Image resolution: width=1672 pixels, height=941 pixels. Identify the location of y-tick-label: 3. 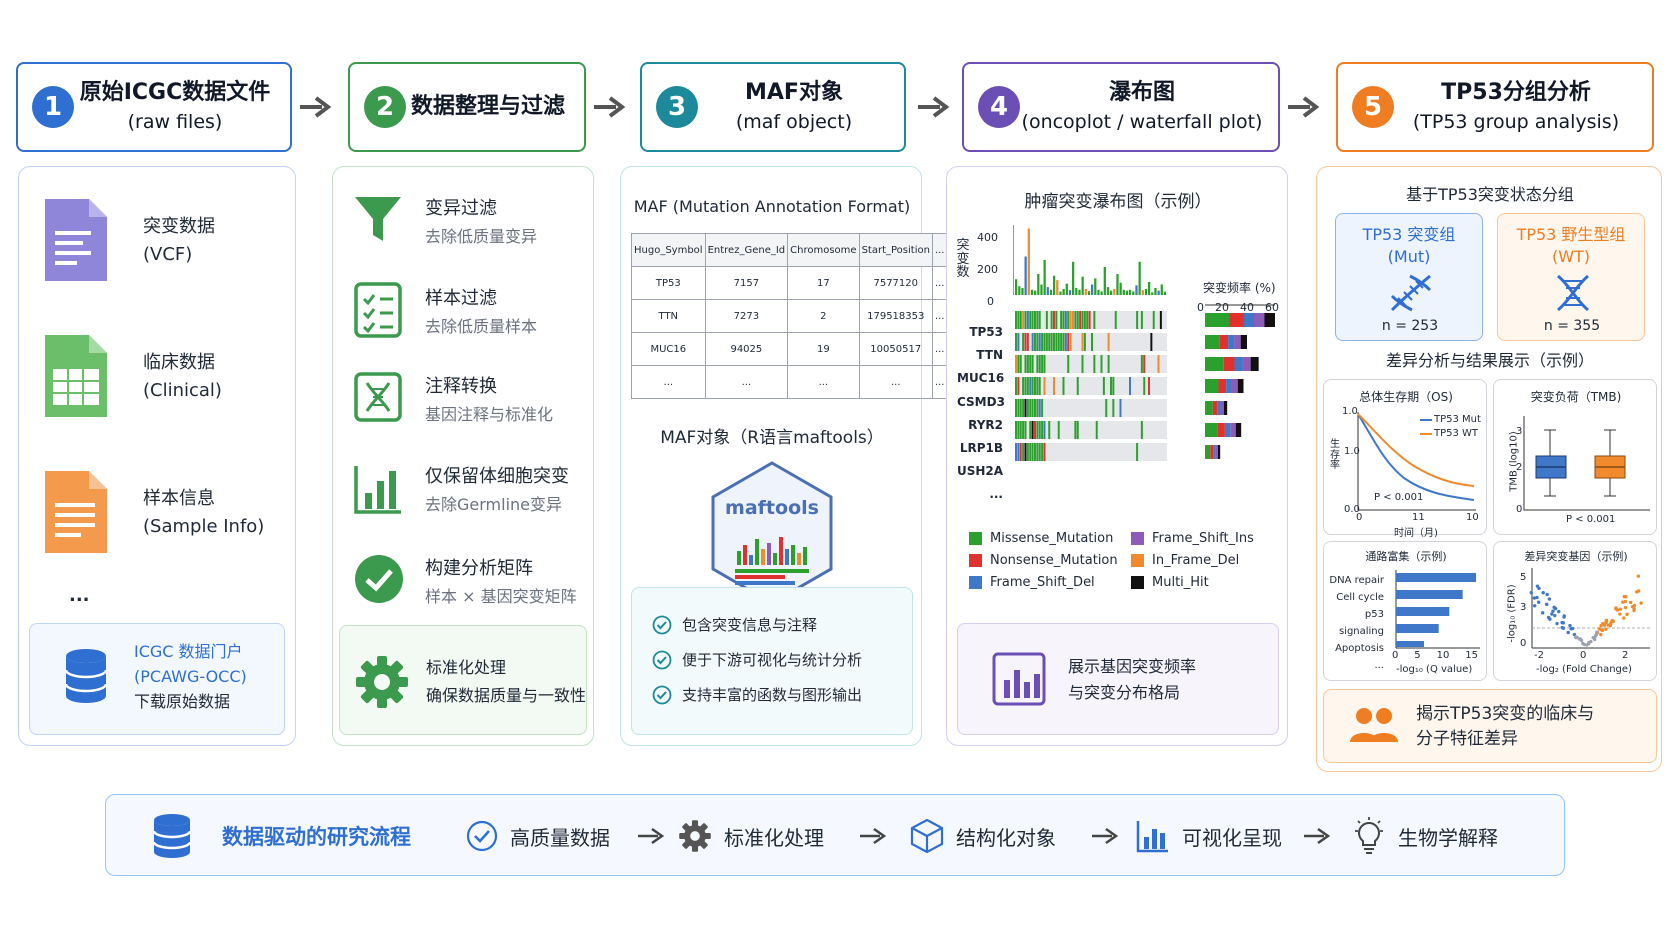
(1519, 431).